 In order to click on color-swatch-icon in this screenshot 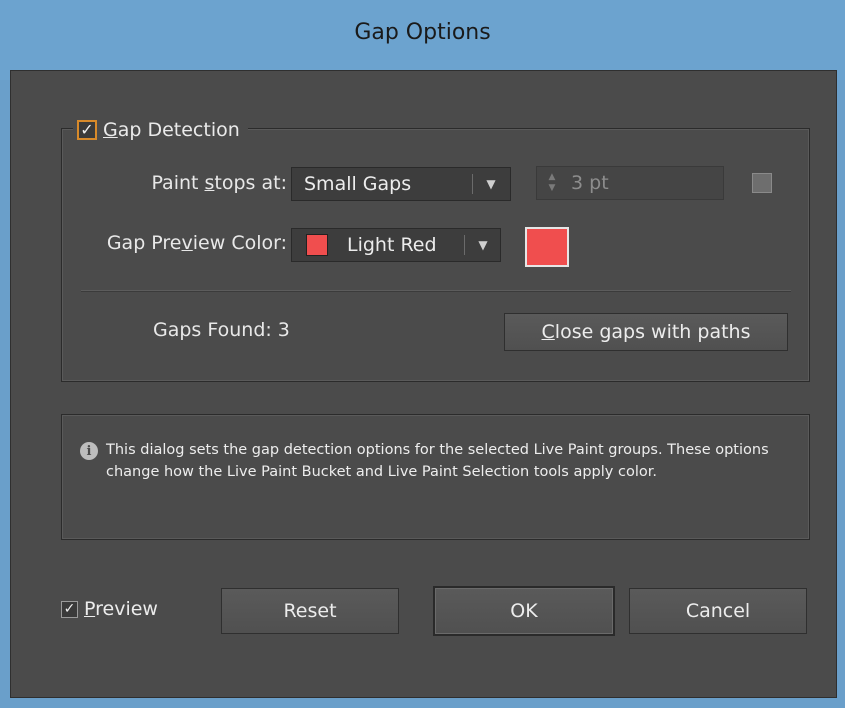, I will do `click(317, 245)`.